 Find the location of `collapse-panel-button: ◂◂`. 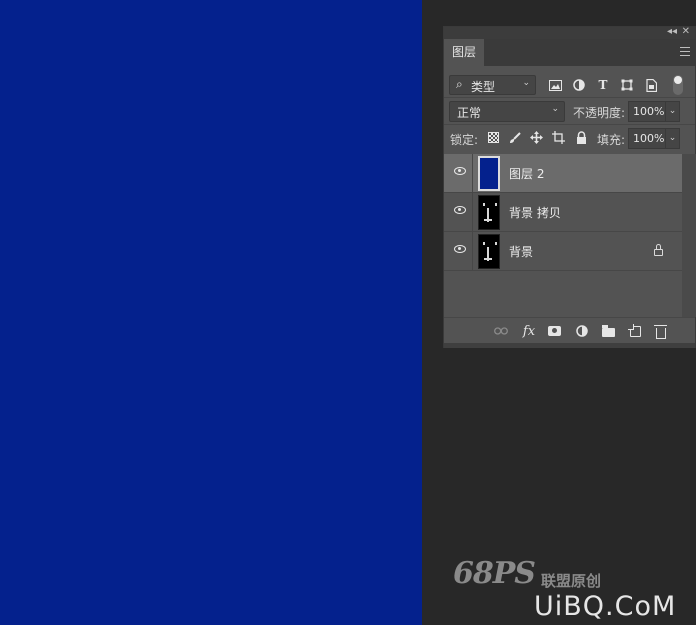

collapse-panel-button: ◂◂ is located at coordinates (672, 32).